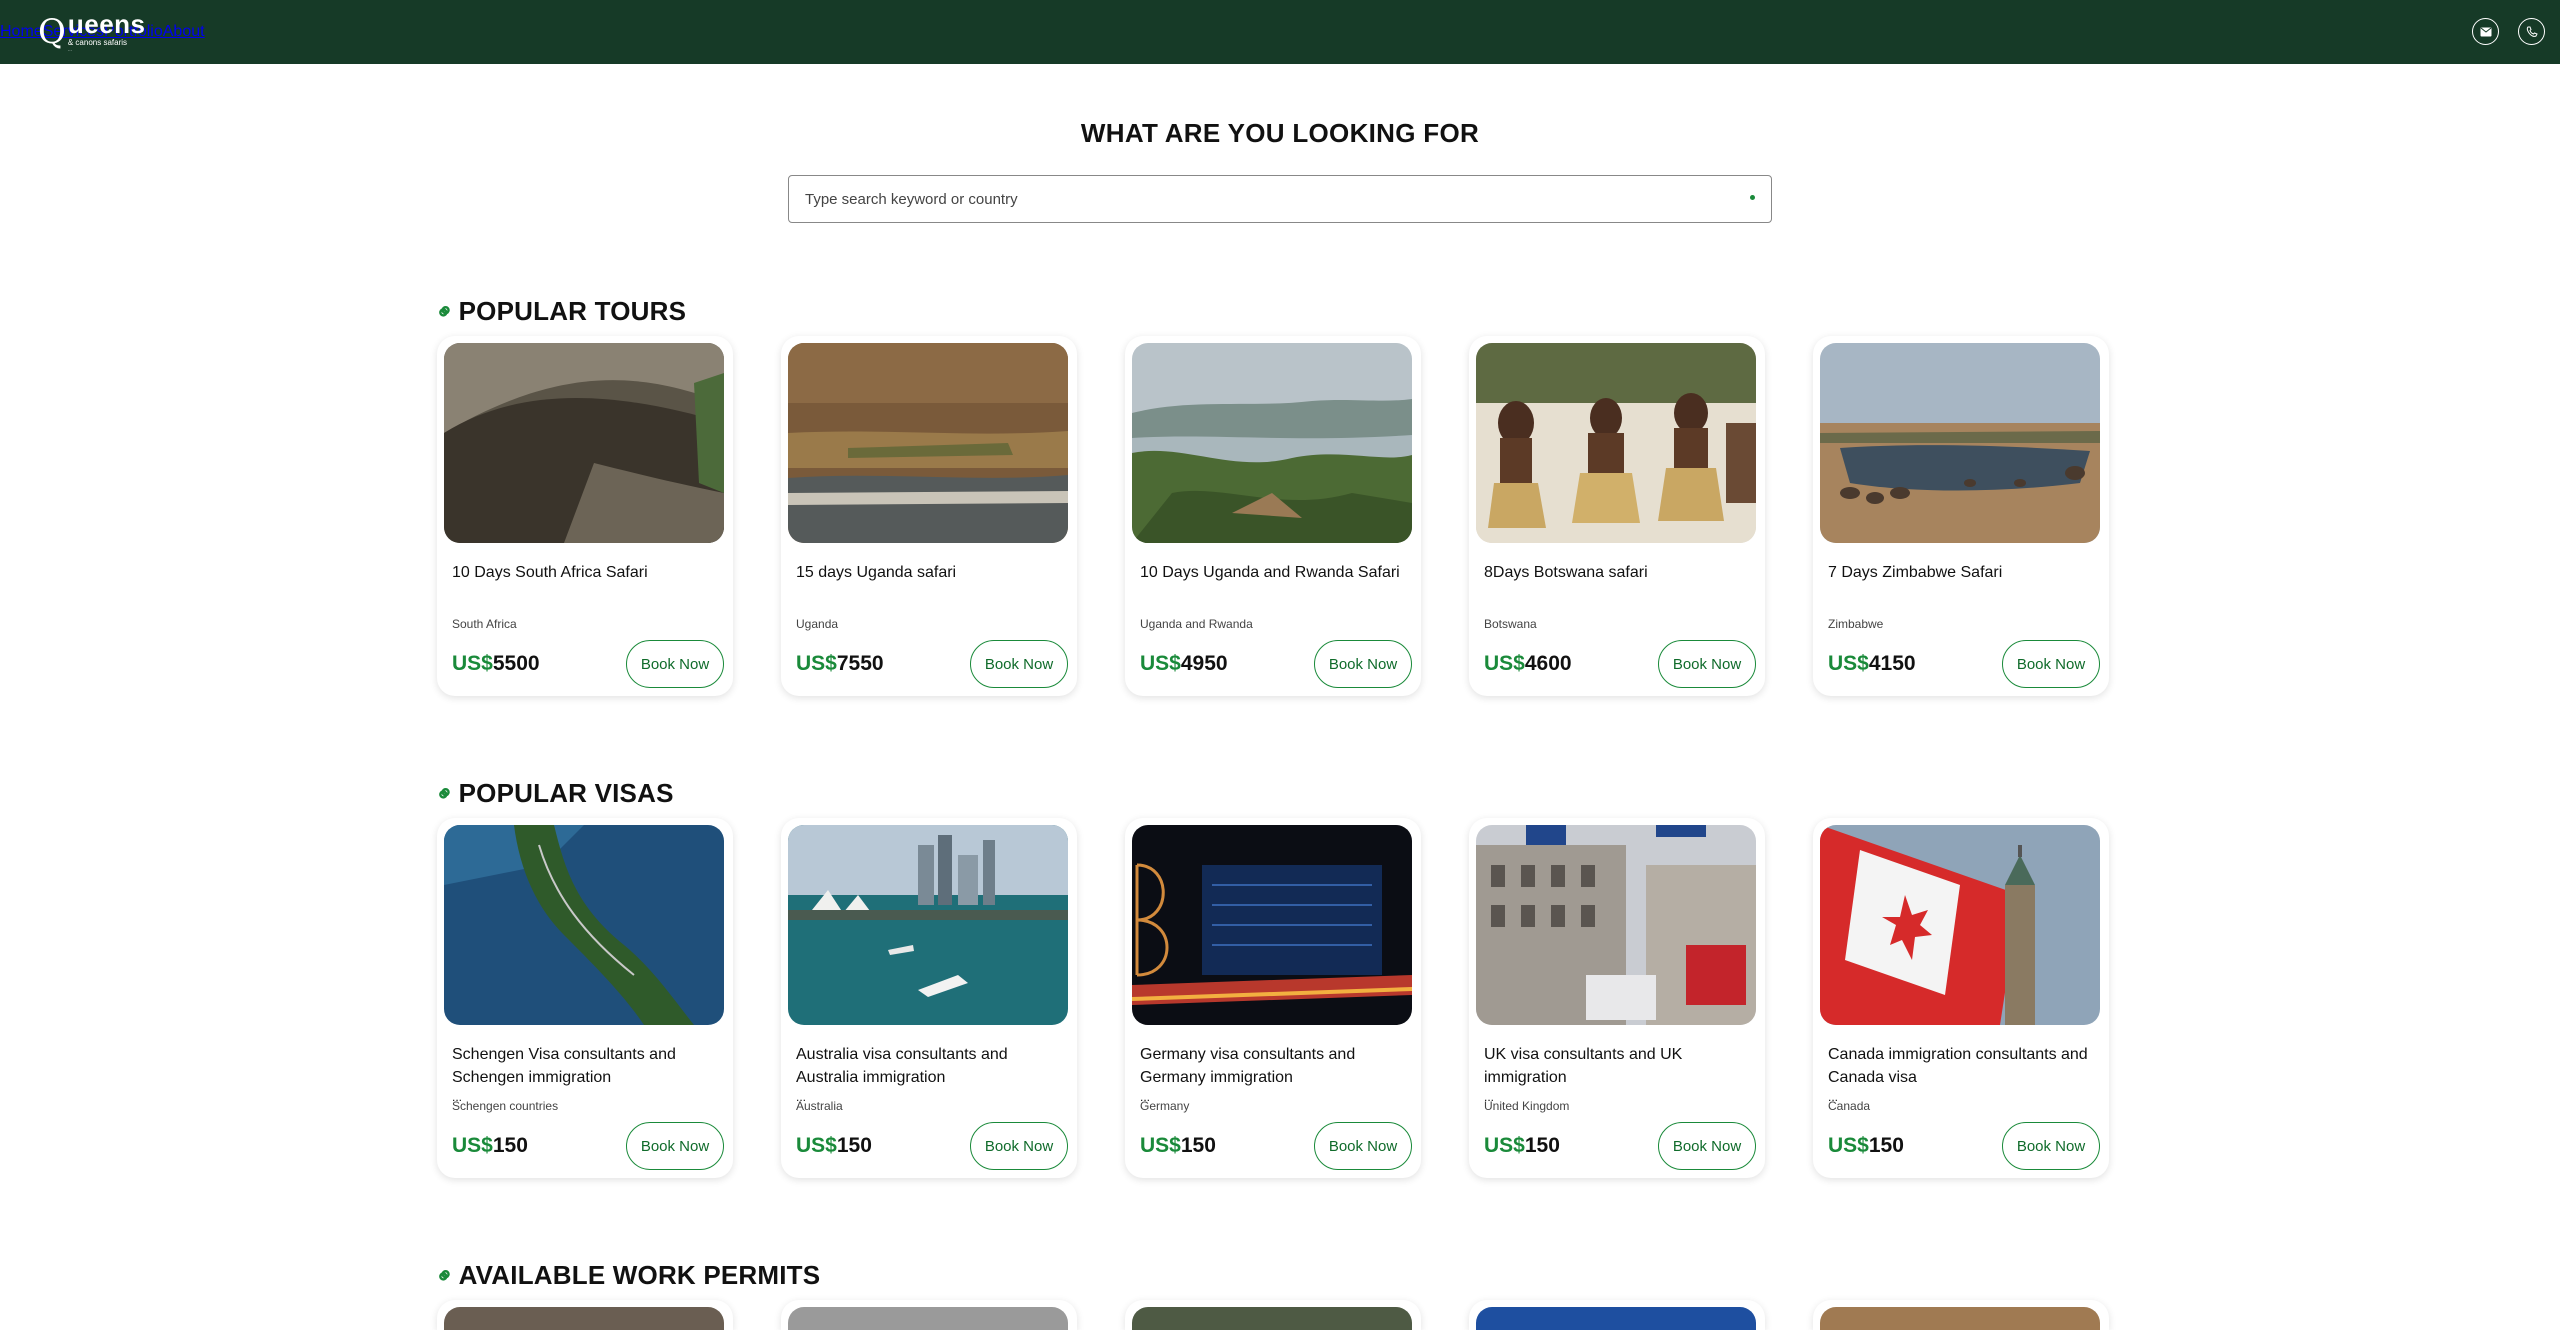 This screenshot has height=1330, width=2560. What do you see at coordinates (1165, 1106) in the screenshot?
I see `visa-country: Germany` at bounding box center [1165, 1106].